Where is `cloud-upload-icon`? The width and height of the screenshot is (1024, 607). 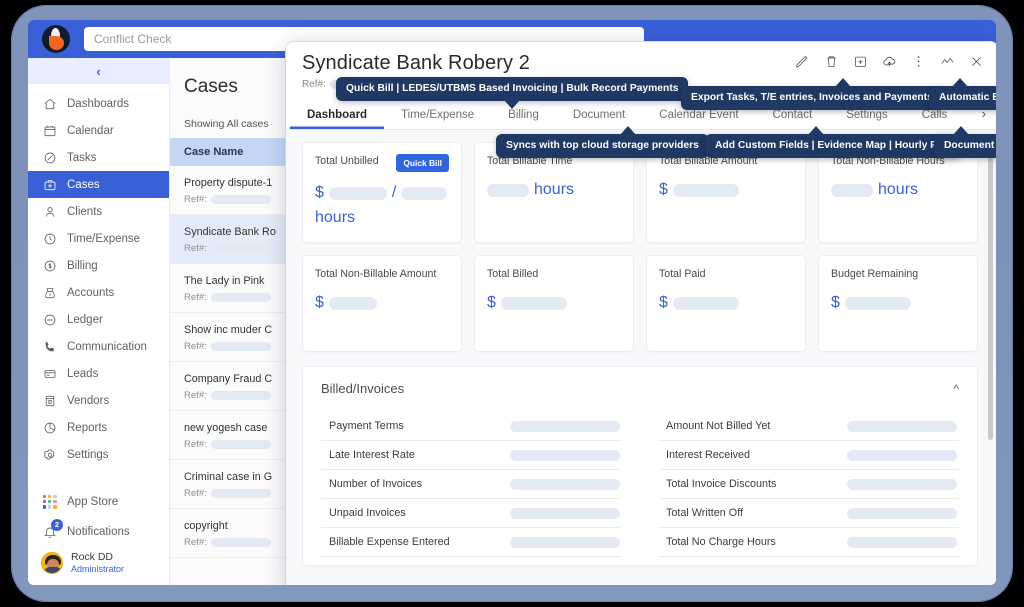
cloud-upload-icon is located at coordinates (889, 61).